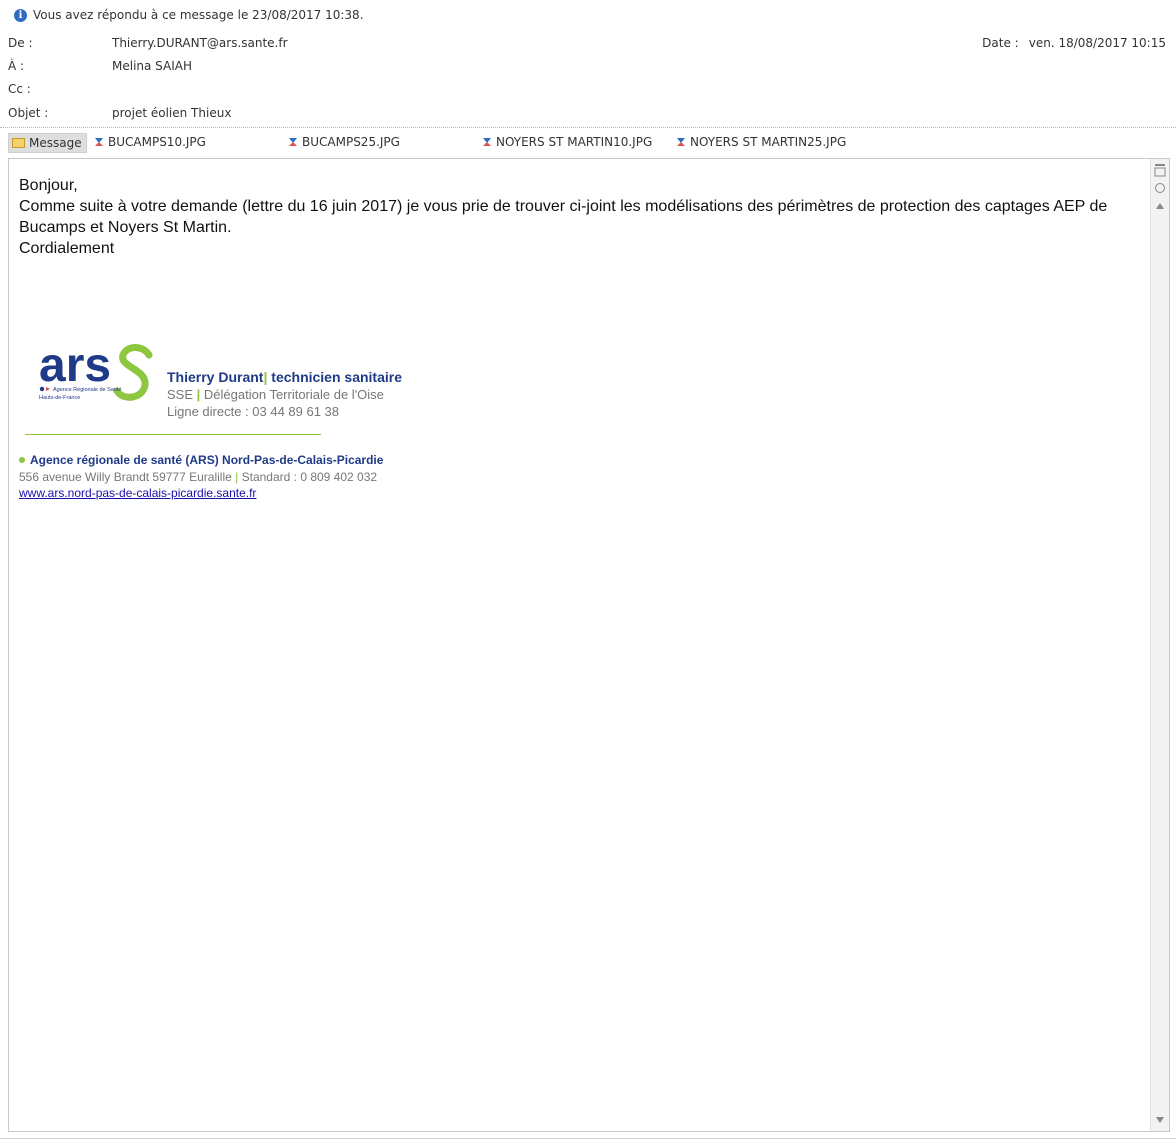 The width and height of the screenshot is (1176, 1146). I want to click on scroll-up-icon, so click(1160, 206).